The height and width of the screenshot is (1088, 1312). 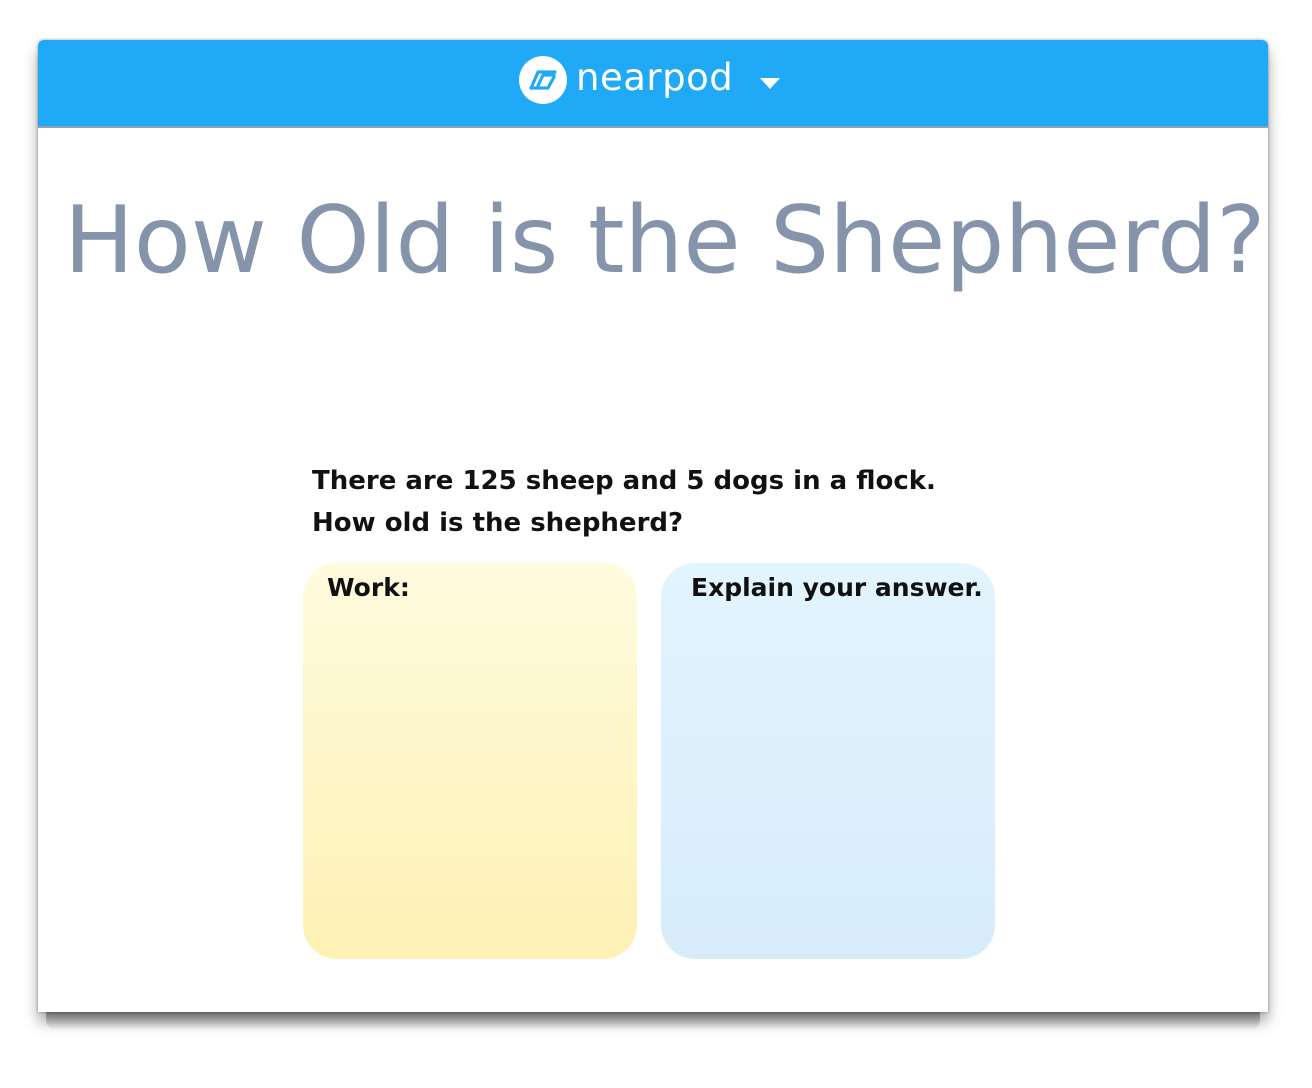 What do you see at coordinates (368, 587) in the screenshot?
I see `work-label: Work:` at bounding box center [368, 587].